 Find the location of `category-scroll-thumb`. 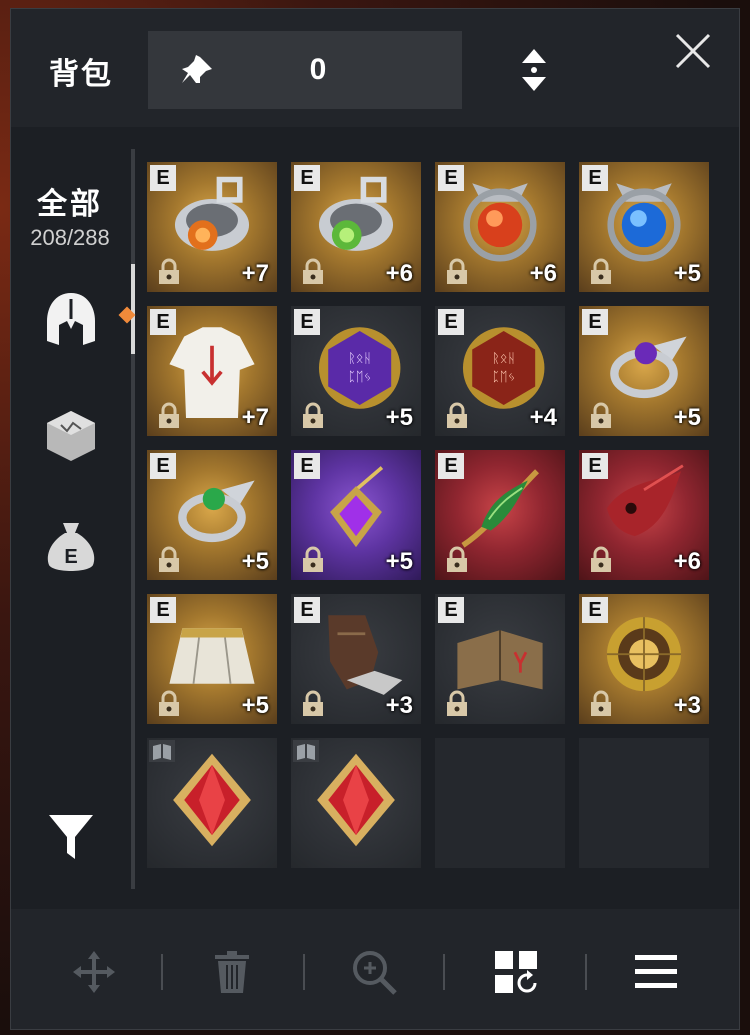

category-scroll-thumb is located at coordinates (133, 309).